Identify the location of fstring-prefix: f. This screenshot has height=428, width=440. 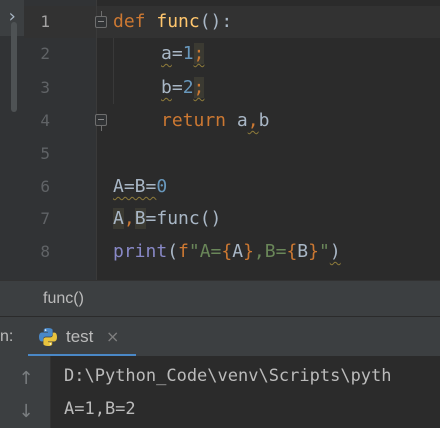
(183, 251).